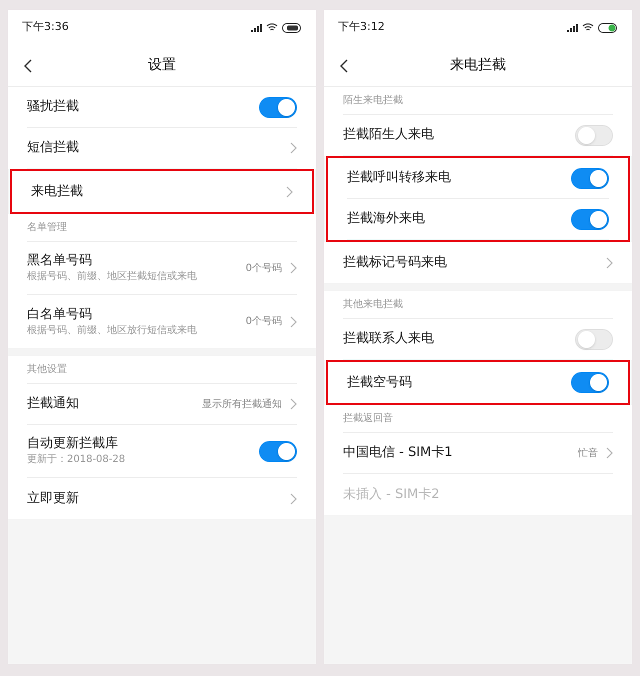  Describe the element at coordinates (112, 277) in the screenshot. I see `setting-description: 根据号码、前缀、地区拦截短信或来电` at that location.